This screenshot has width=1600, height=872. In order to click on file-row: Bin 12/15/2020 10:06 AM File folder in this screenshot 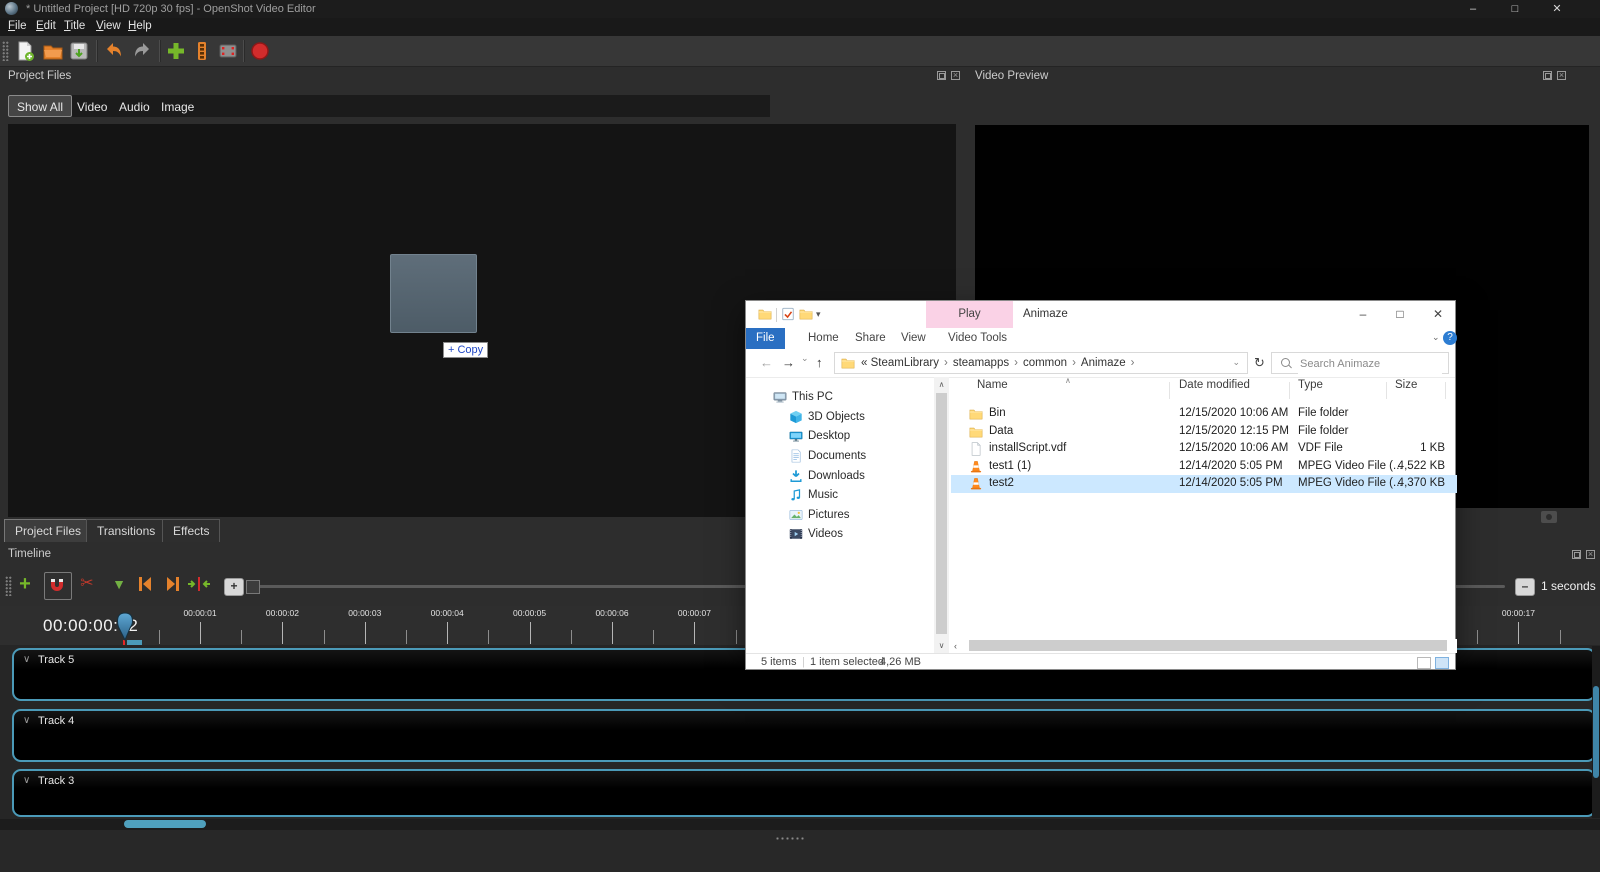, I will do `click(1204, 414)`.